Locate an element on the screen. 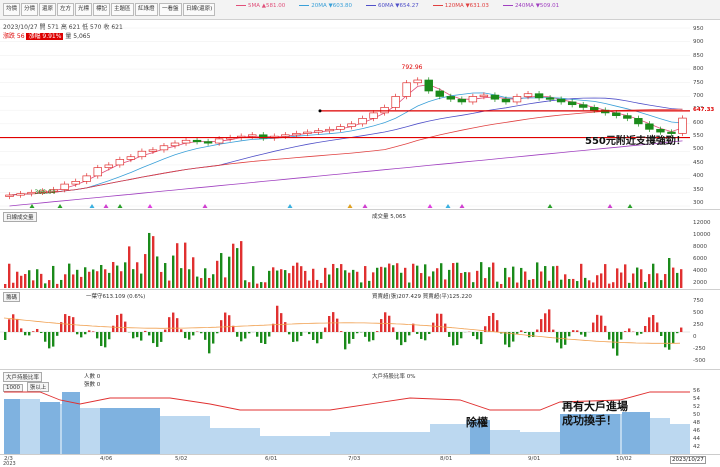  support-annotation: 550元附近支撐強勁！ is located at coordinates (635, 139).